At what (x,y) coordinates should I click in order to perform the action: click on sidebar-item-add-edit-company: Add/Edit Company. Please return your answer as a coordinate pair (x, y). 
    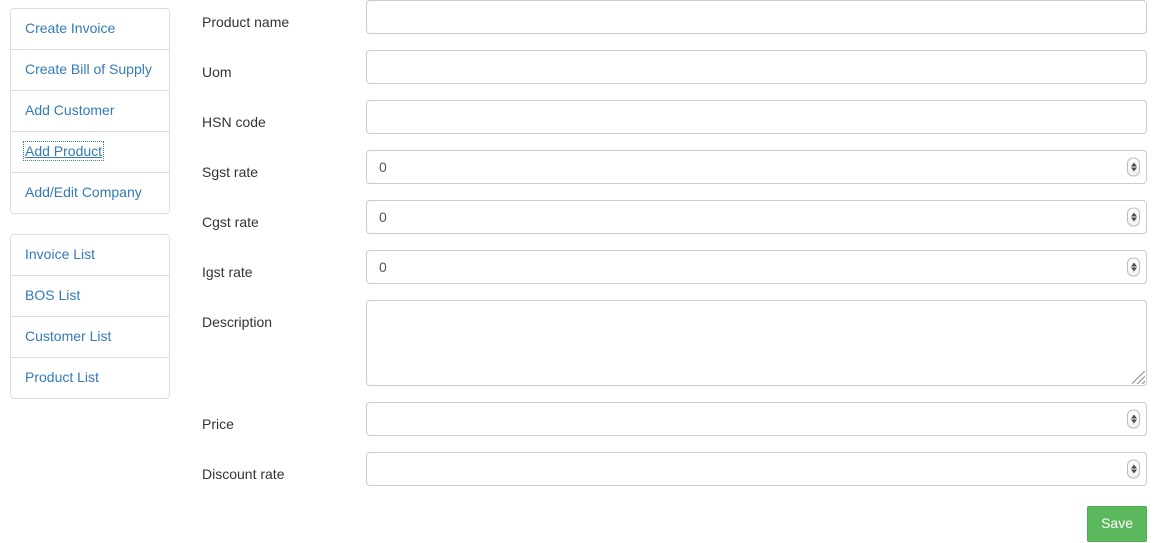
    Looking at the image, I should click on (90, 192).